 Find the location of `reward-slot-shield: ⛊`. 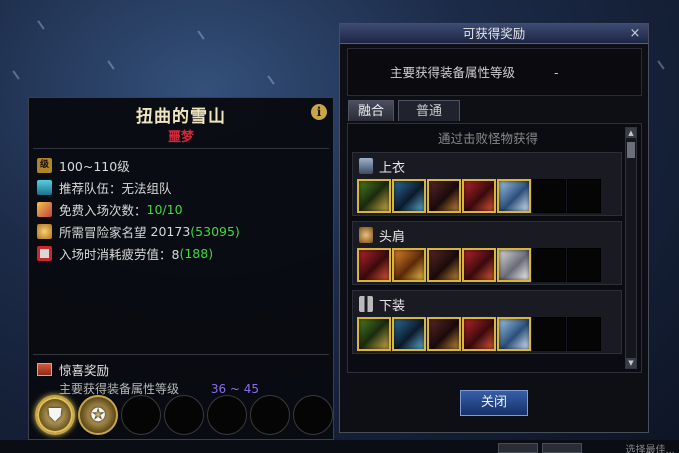

reward-slot-shield: ⛊ is located at coordinates (55, 415).